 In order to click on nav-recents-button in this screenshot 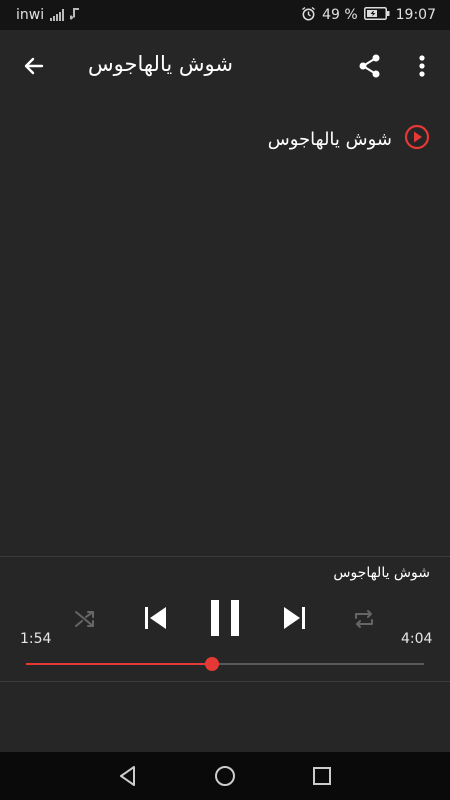, I will do `click(322, 776)`.